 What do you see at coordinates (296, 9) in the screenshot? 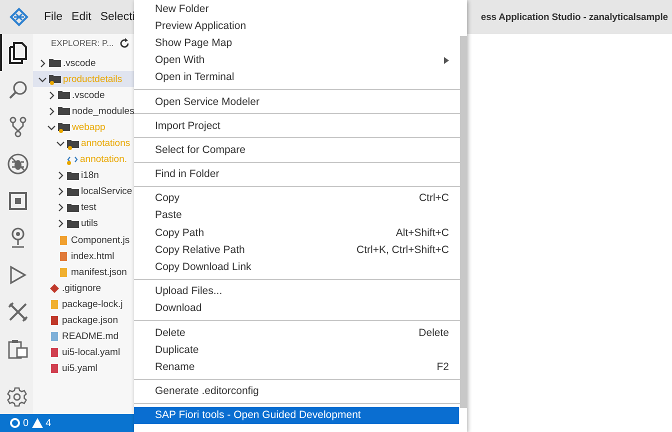
I see `menu-item: New Folder` at bounding box center [296, 9].